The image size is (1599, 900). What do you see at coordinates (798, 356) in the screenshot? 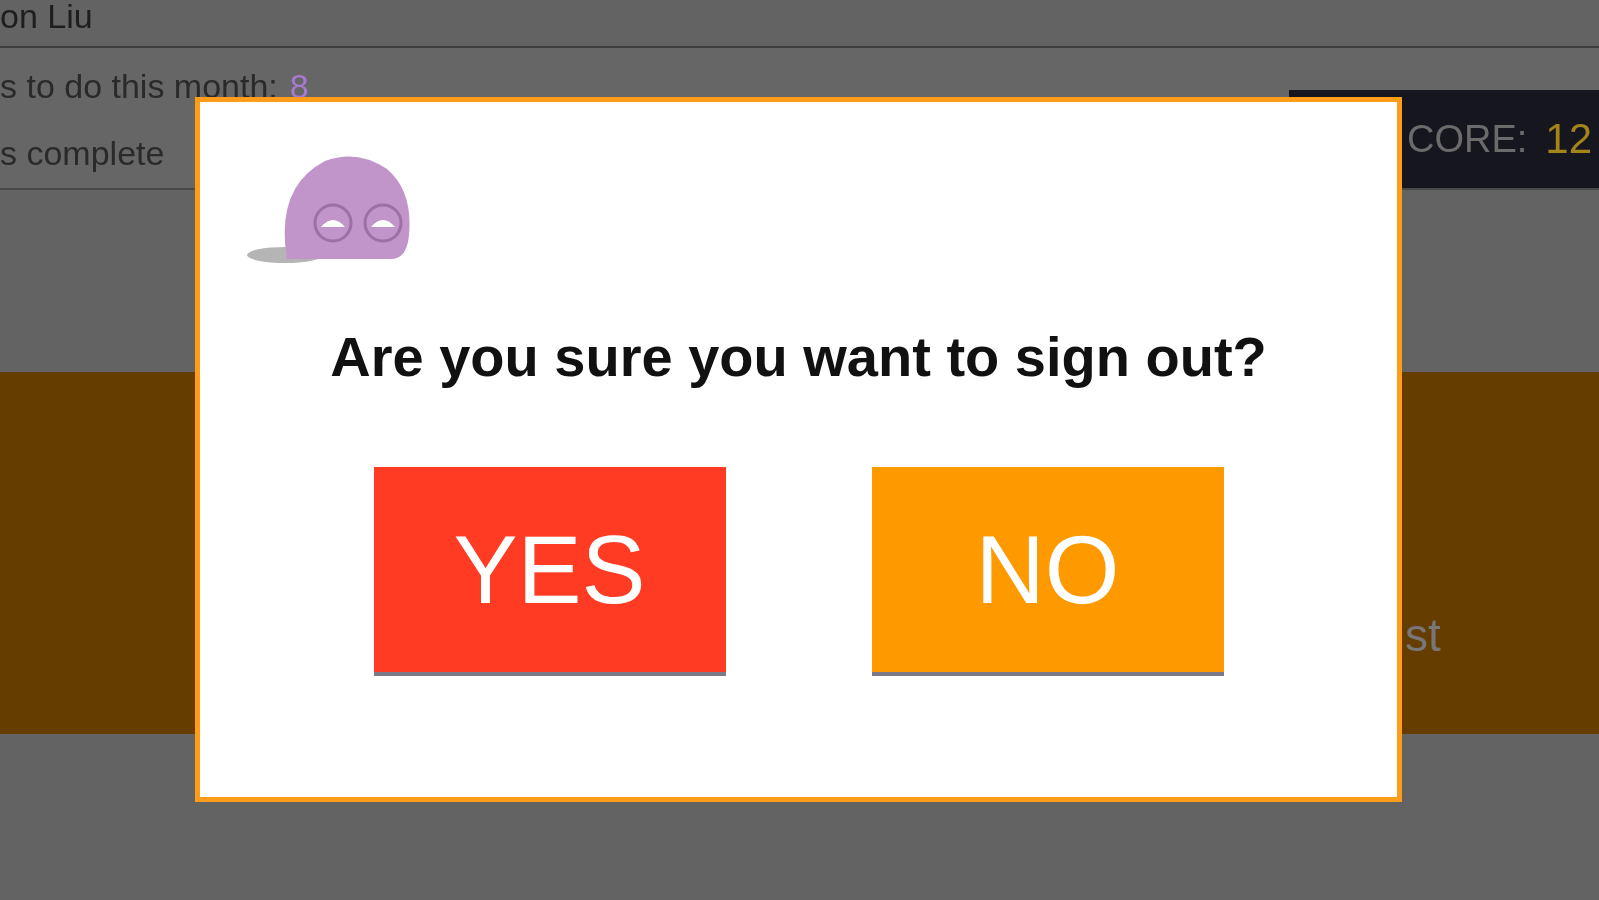
I see `dialog-message: Are you sure you want to sign out?` at bounding box center [798, 356].